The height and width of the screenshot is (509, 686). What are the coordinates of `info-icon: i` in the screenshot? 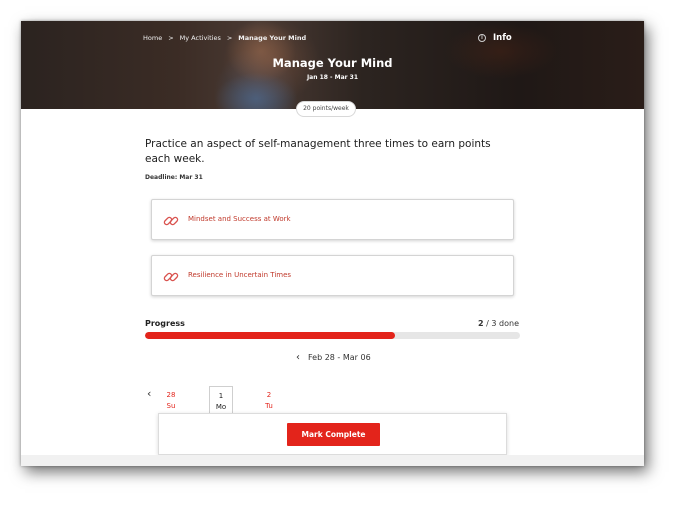 It's located at (482, 38).